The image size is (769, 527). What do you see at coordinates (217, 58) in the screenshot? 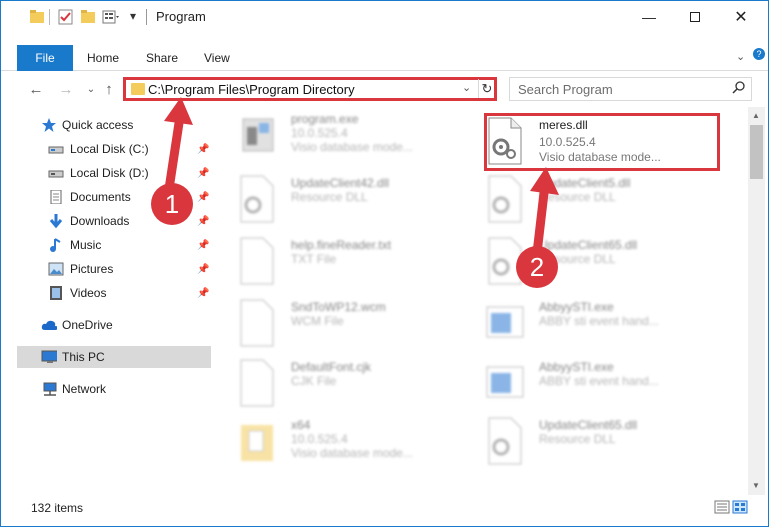
I see `tab-view: View` at bounding box center [217, 58].